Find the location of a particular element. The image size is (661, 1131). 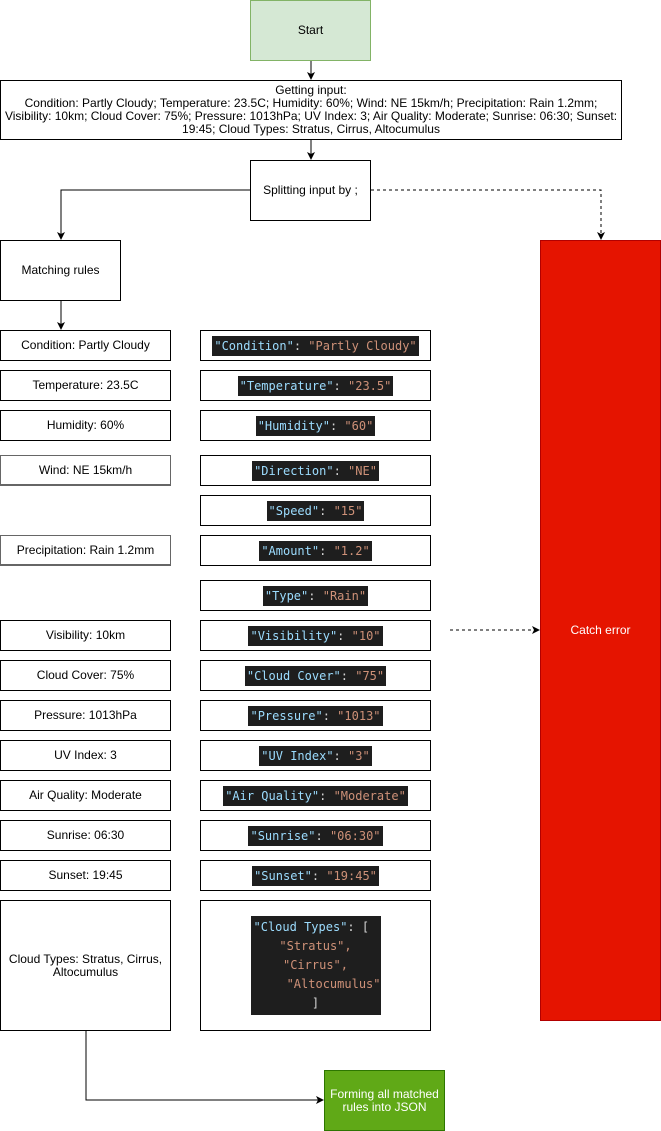

json-pair: "UV Index": "3" is located at coordinates (315, 755).